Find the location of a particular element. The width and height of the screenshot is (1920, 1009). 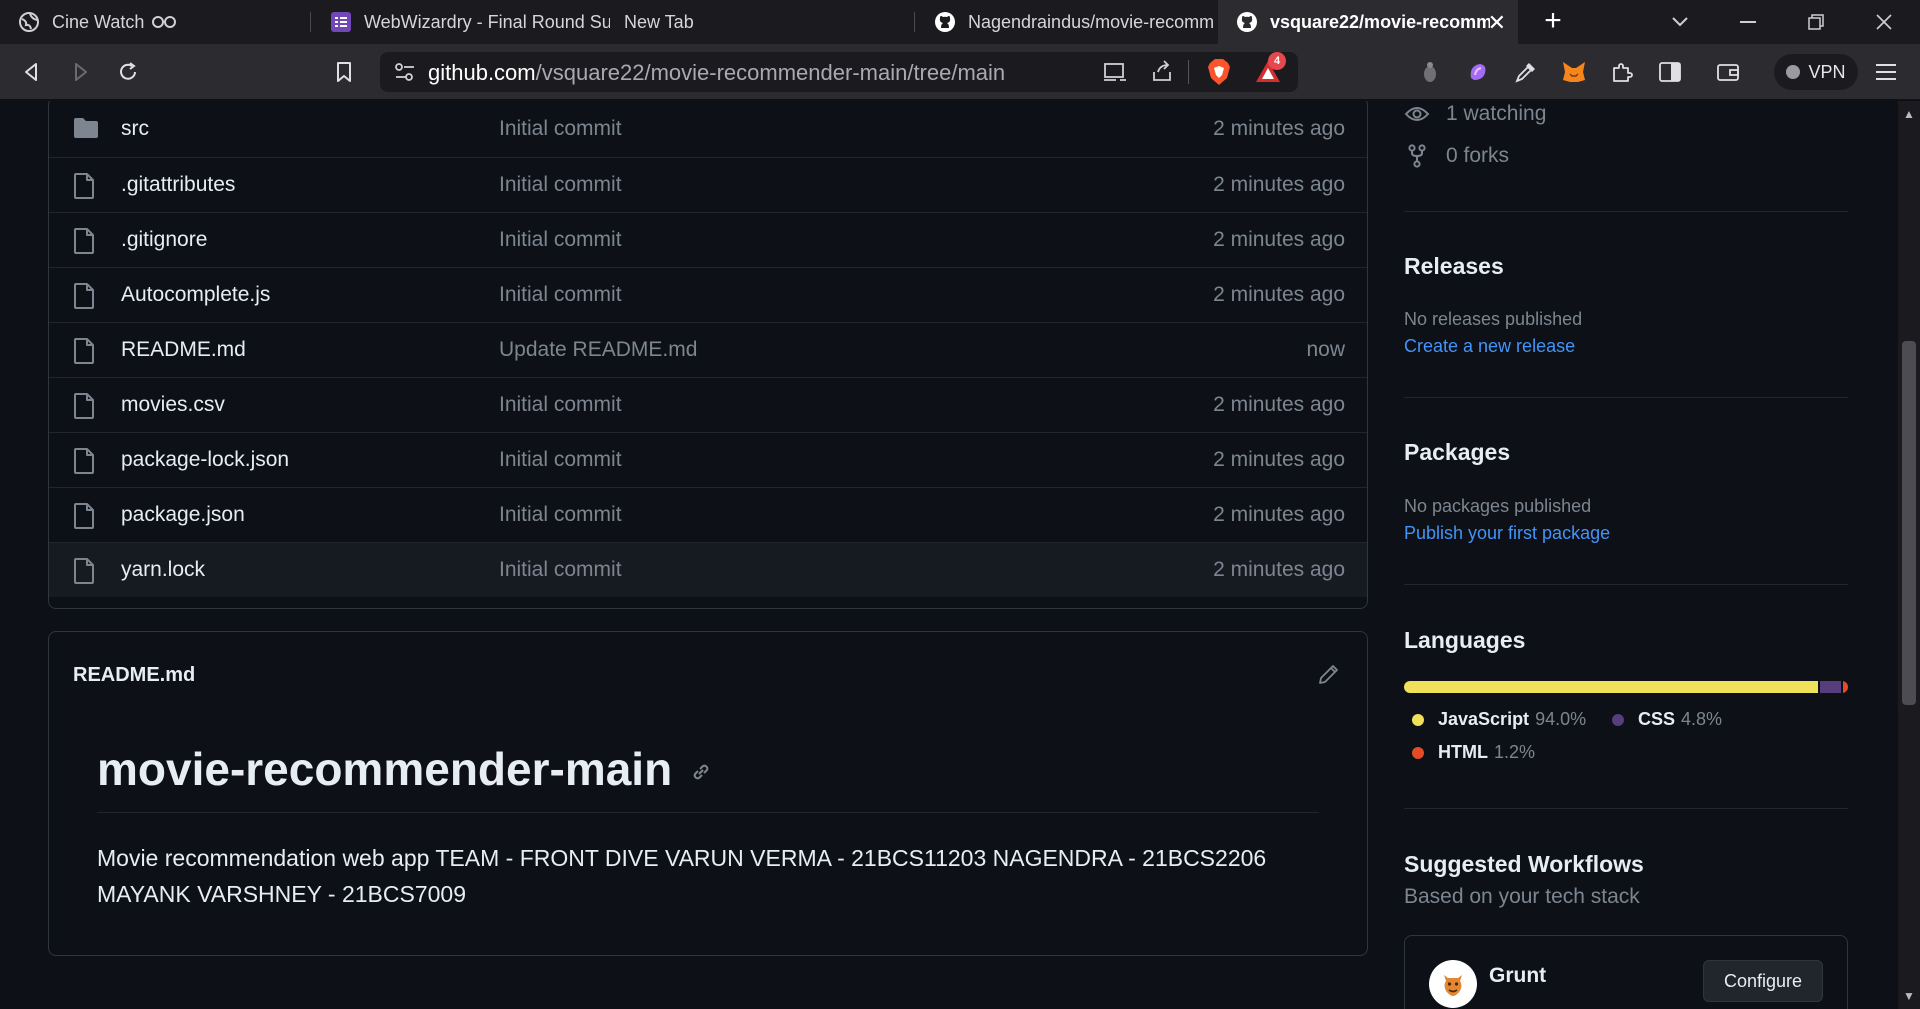

tab-cine-watch: Cine Watch is located at coordinates (155, 22).